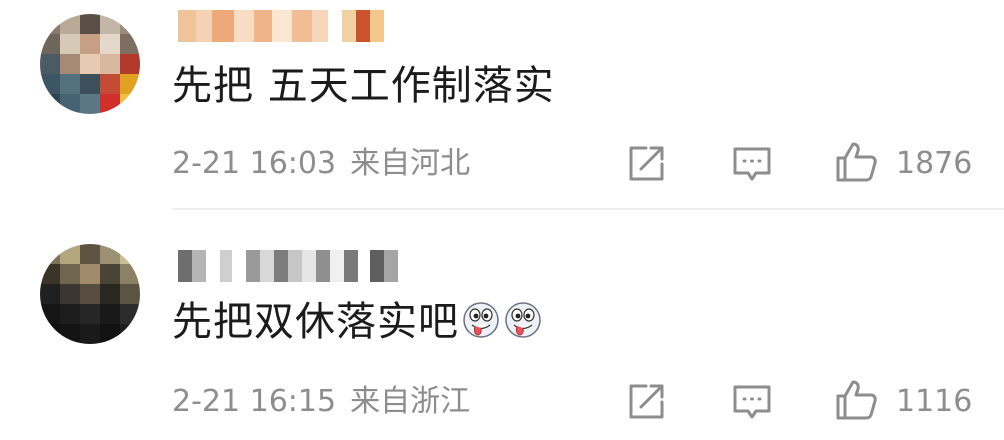  Describe the element at coordinates (410, 401) in the screenshot. I see `comment-location: 来自浙江` at that location.